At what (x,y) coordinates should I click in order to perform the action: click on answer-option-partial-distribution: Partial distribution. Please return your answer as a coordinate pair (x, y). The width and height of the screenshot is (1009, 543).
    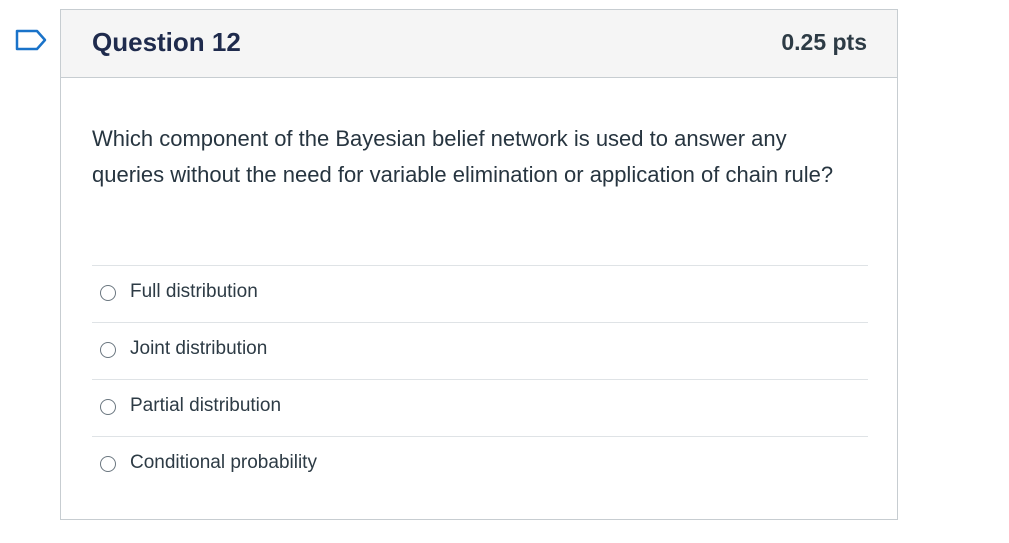
    Looking at the image, I should click on (480, 407).